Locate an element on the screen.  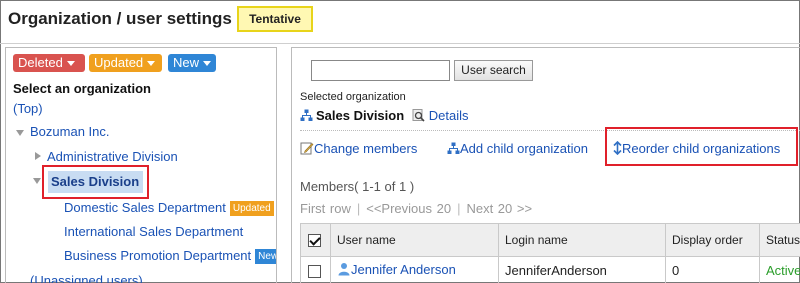
sales-division-highlight: Sales Division is located at coordinates (95, 182).